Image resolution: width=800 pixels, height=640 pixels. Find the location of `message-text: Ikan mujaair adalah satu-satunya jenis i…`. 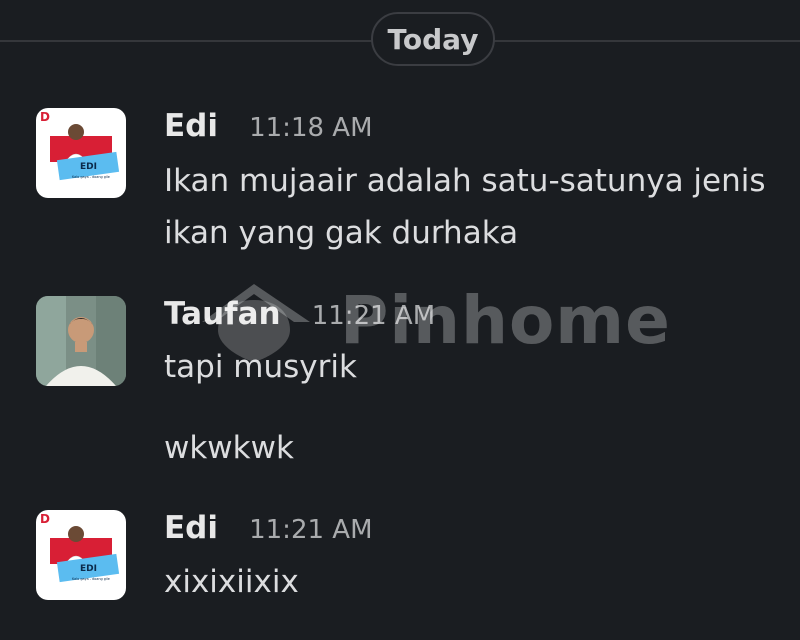

message-text: Ikan mujaair adalah satu-satunya jenis i… is located at coordinates (474, 207).